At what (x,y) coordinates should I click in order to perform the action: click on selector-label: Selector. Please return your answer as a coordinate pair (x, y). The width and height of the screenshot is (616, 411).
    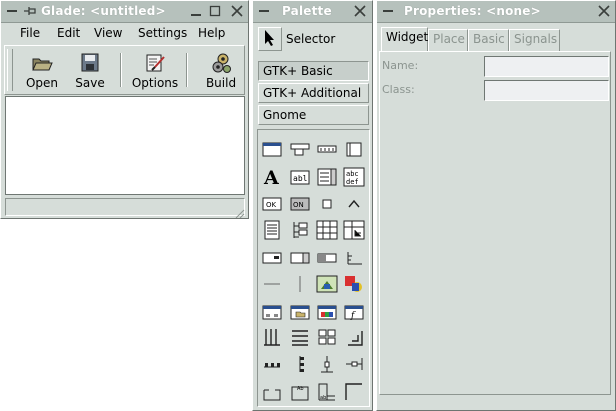
    Looking at the image, I should click on (311, 39).